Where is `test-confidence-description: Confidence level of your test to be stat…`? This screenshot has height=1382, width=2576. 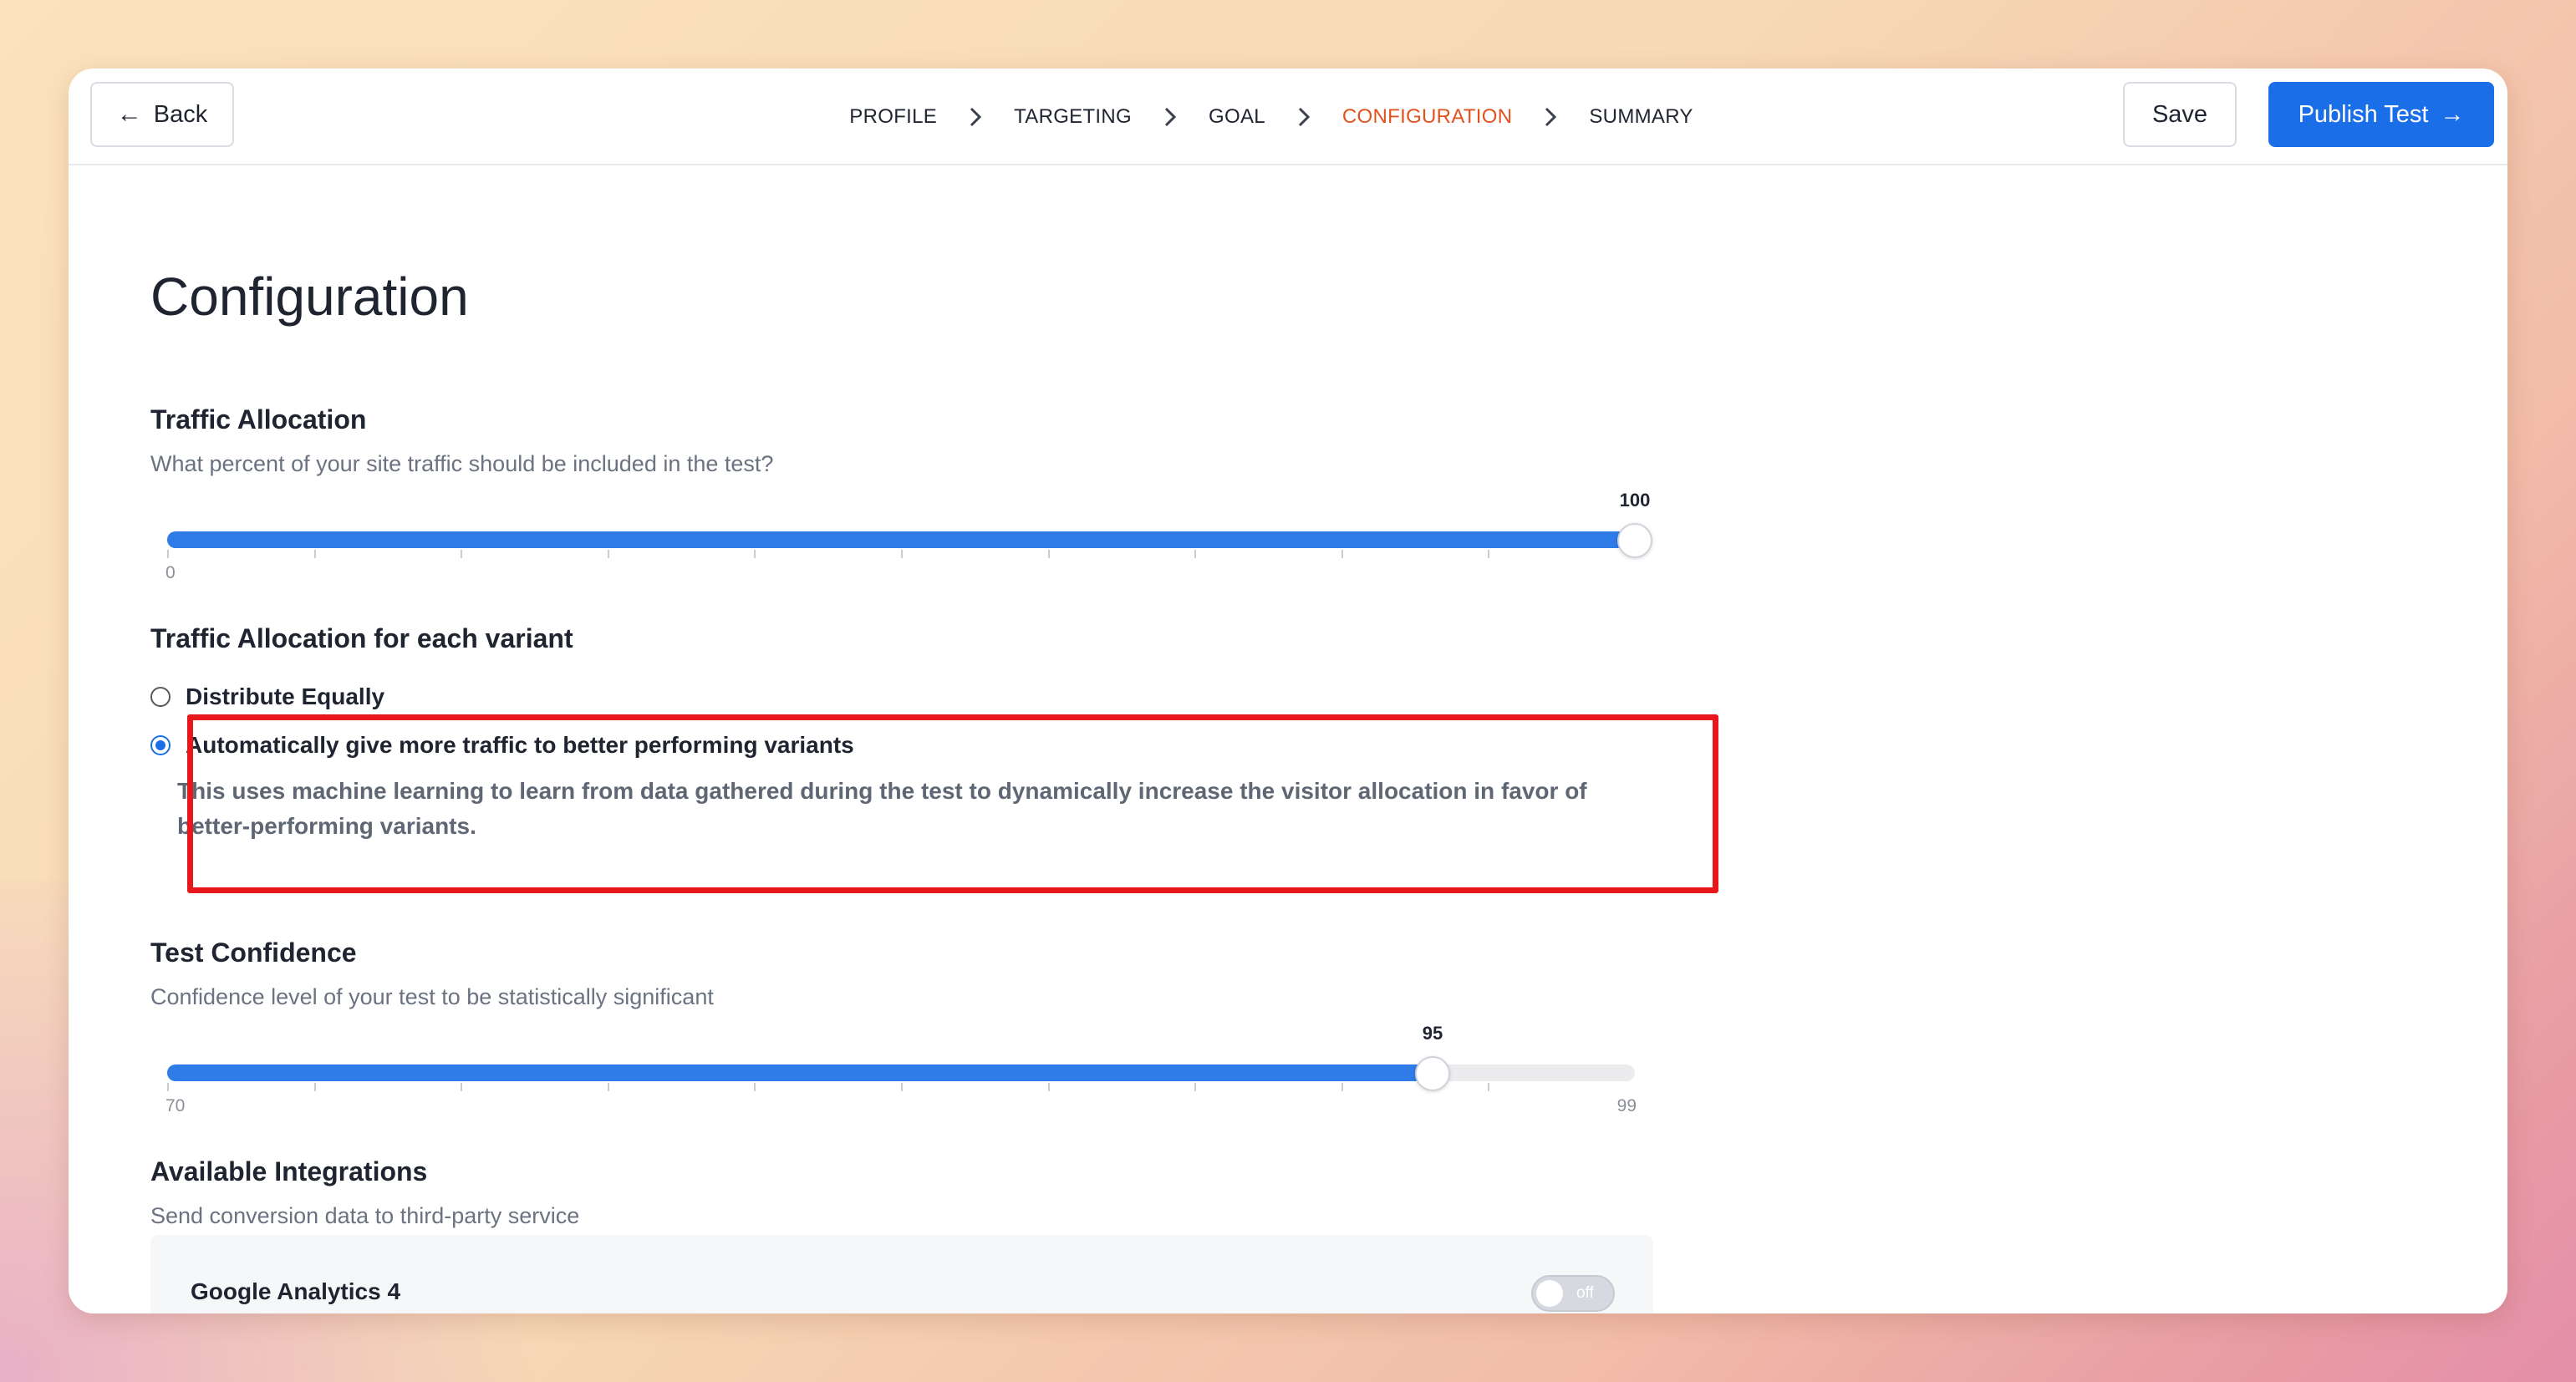
test-confidence-description: Confidence level of your test to be stat… is located at coordinates (432, 997).